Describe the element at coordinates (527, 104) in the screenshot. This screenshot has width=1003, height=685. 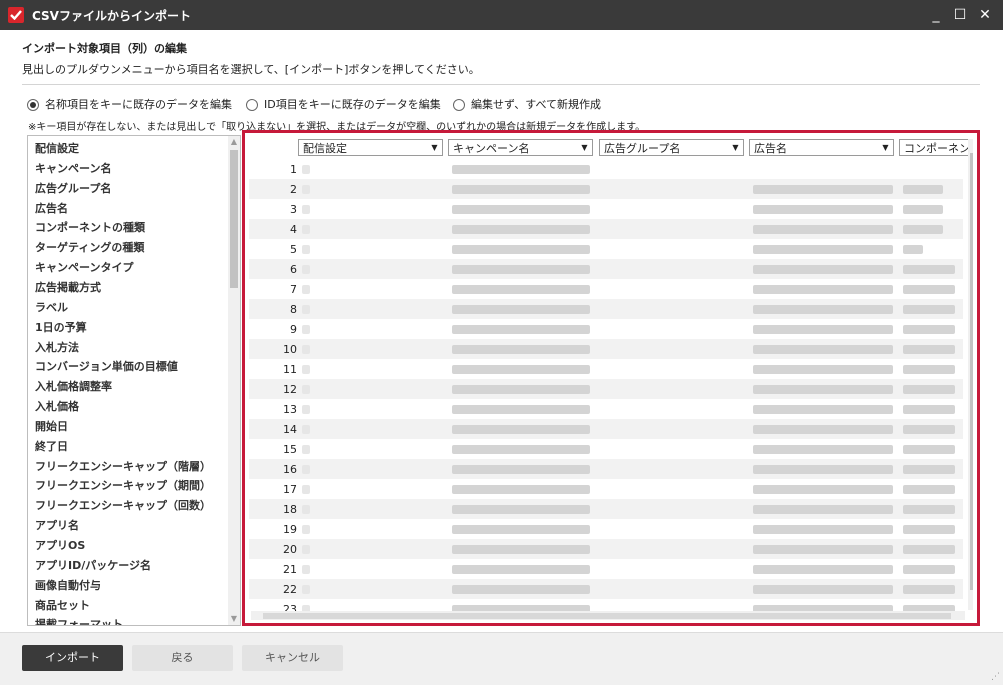
I see `radio-create-new: 編集せず、すべて新規作成` at that location.